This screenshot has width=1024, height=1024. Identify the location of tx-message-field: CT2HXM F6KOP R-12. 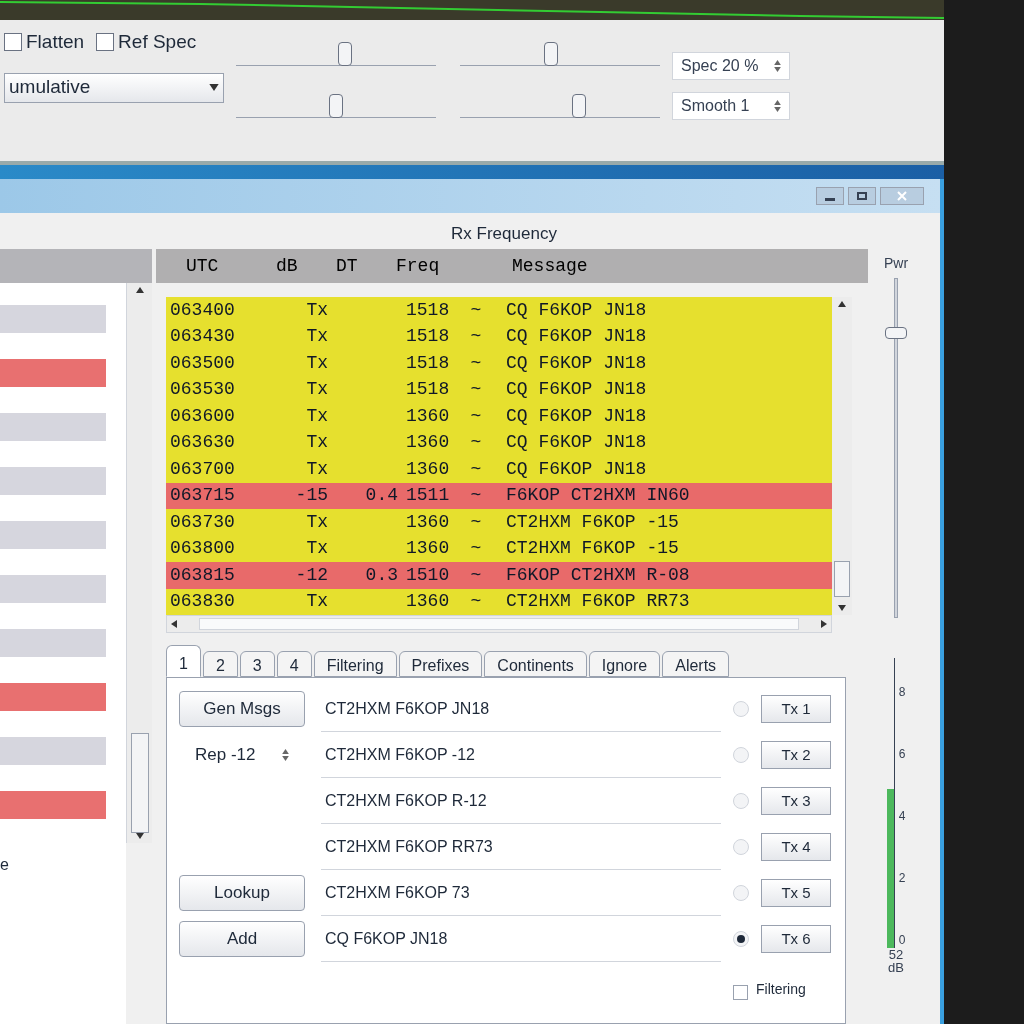
(521, 801).